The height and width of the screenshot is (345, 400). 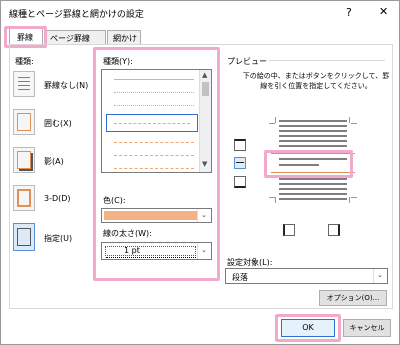 What do you see at coordinates (250, 262) in the screenshot?
I see `apply-to-label: 設定対象(L):` at bounding box center [250, 262].